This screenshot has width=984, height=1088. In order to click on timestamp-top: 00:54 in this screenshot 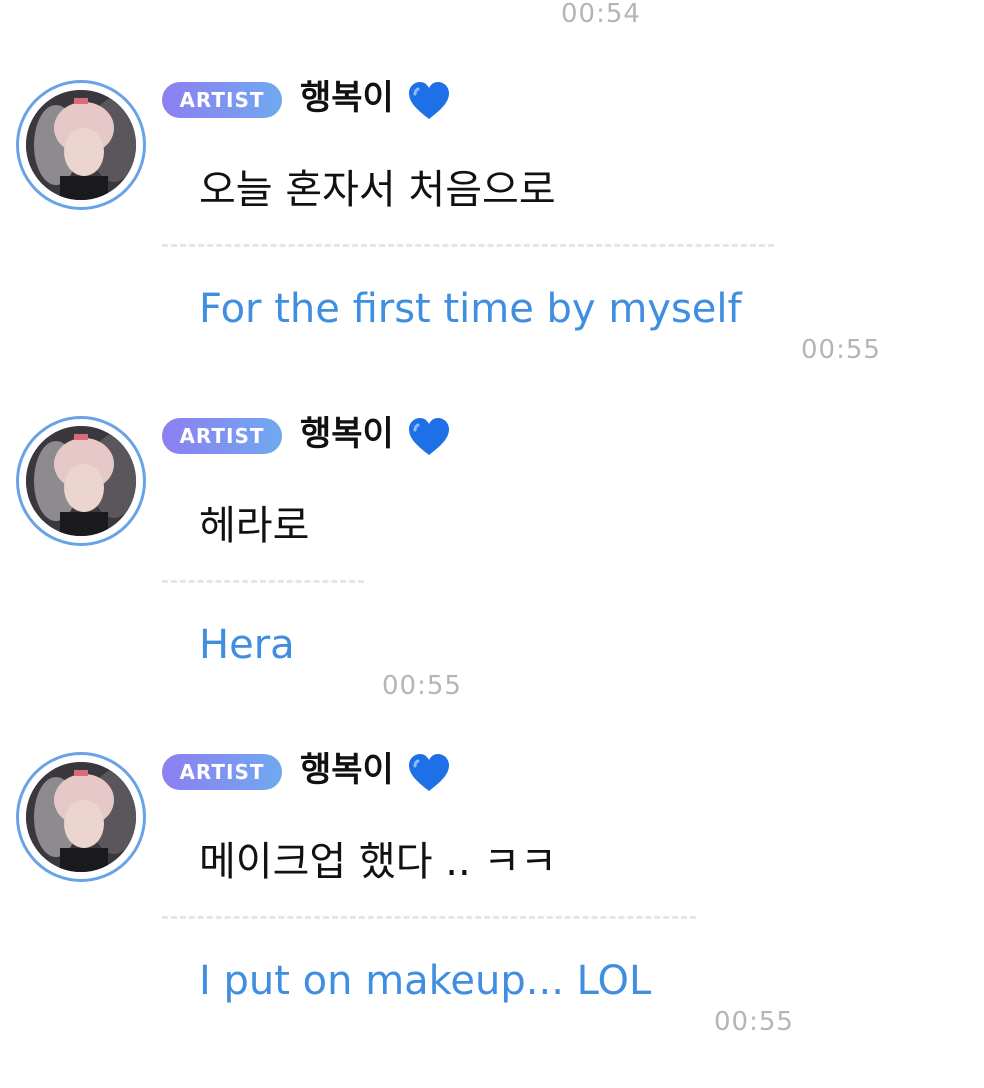, I will do `click(601, 14)`.